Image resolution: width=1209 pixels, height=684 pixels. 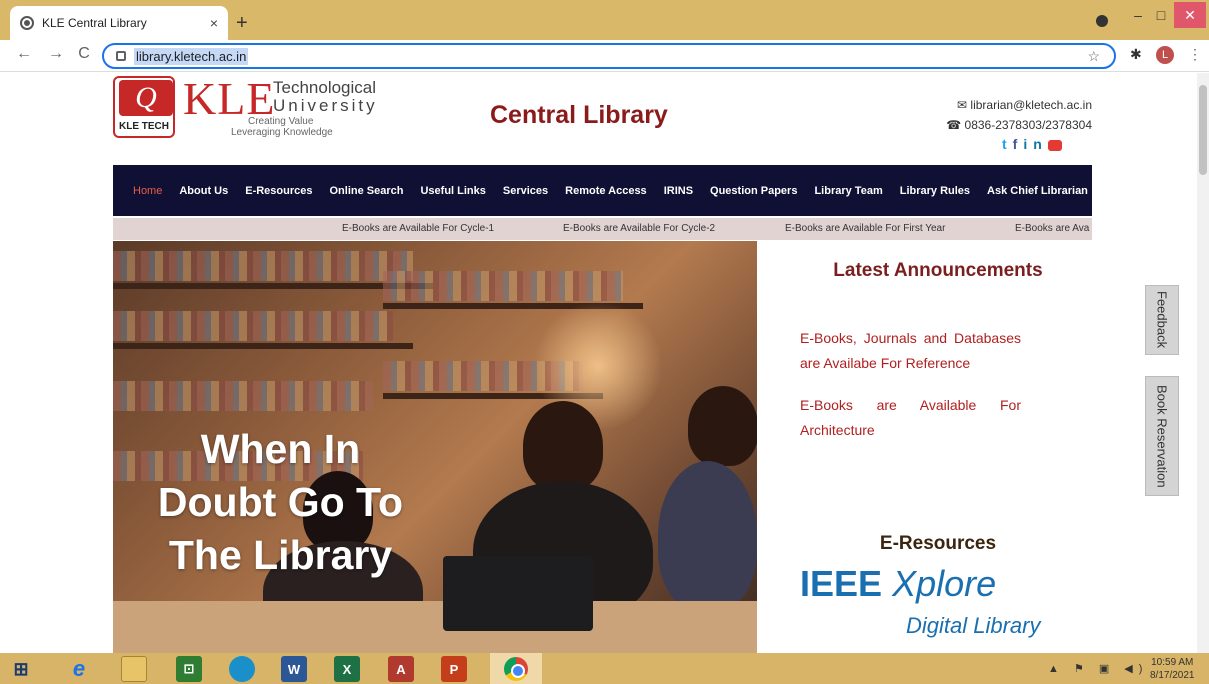 I want to click on page-scrollbar, so click(x=1203, y=363).